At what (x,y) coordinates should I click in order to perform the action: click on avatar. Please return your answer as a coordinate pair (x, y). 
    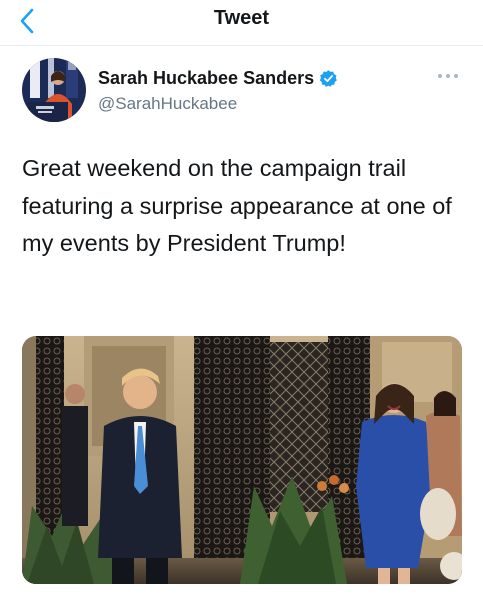
    Looking at the image, I should click on (54, 90).